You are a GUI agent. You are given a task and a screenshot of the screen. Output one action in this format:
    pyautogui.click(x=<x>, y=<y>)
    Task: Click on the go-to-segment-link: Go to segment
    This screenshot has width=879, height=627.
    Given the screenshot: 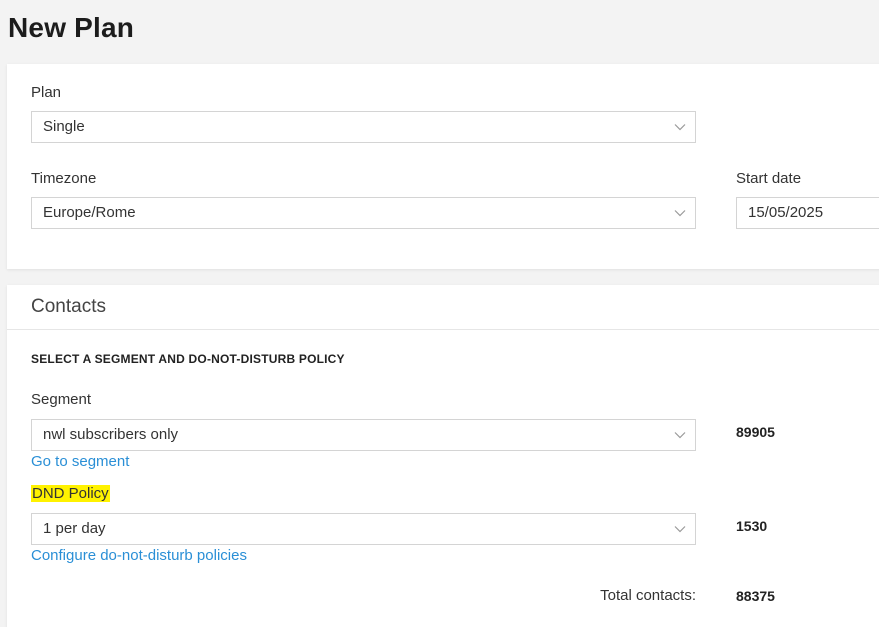 What is the action you would take?
    pyautogui.click(x=80, y=461)
    